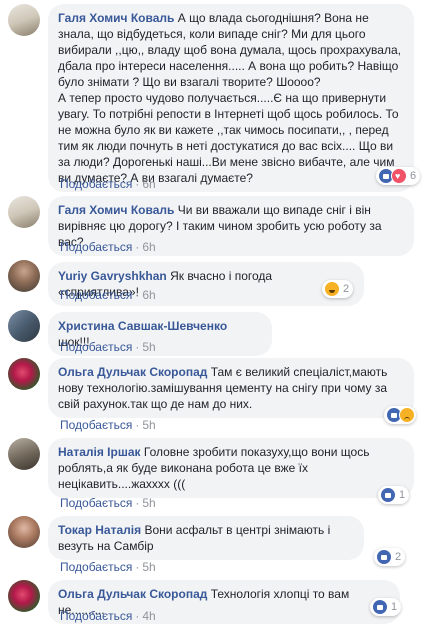  Describe the element at coordinates (99, 452) in the screenshot. I see `author-name: Наталія Іршак` at that location.